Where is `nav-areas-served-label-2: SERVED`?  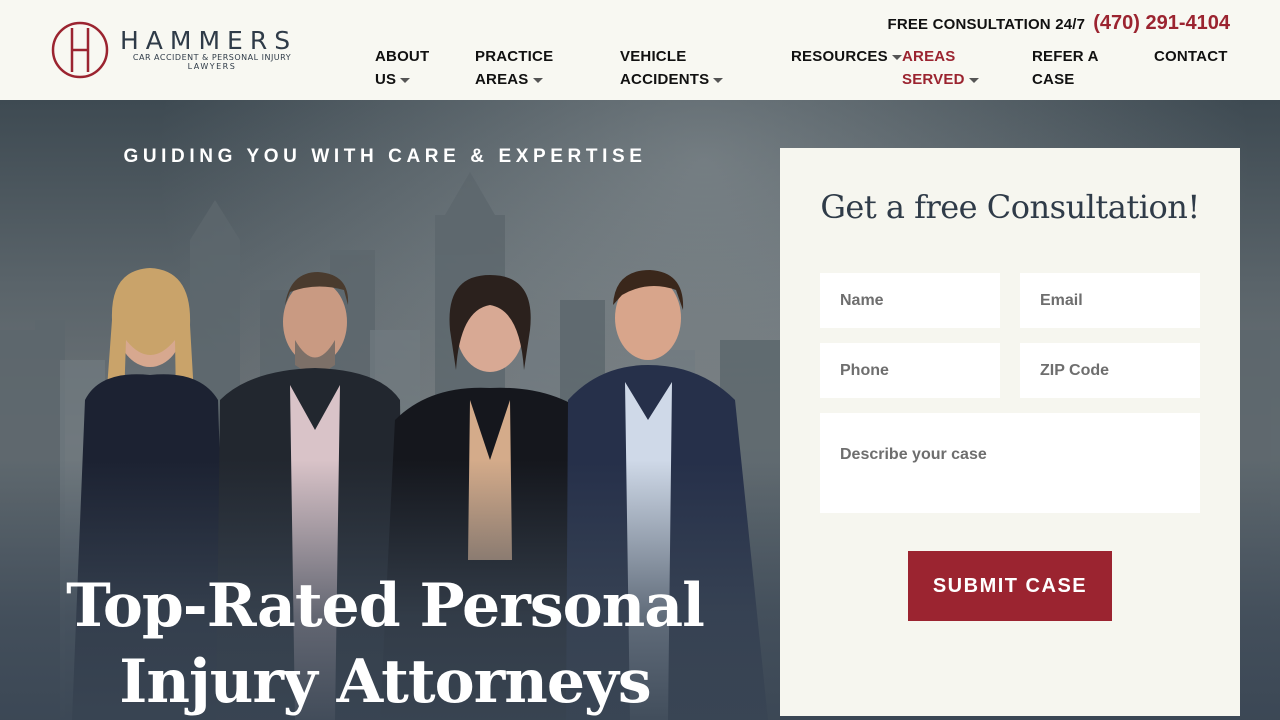
nav-areas-served-label-2: SERVED is located at coordinates (933, 79).